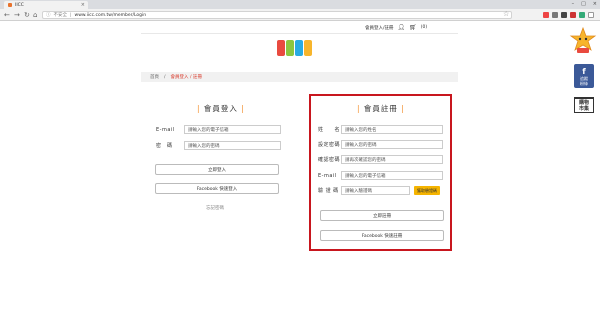  What do you see at coordinates (10, 5) in the screenshot?
I see `site-favicon-icon` at bounding box center [10, 5].